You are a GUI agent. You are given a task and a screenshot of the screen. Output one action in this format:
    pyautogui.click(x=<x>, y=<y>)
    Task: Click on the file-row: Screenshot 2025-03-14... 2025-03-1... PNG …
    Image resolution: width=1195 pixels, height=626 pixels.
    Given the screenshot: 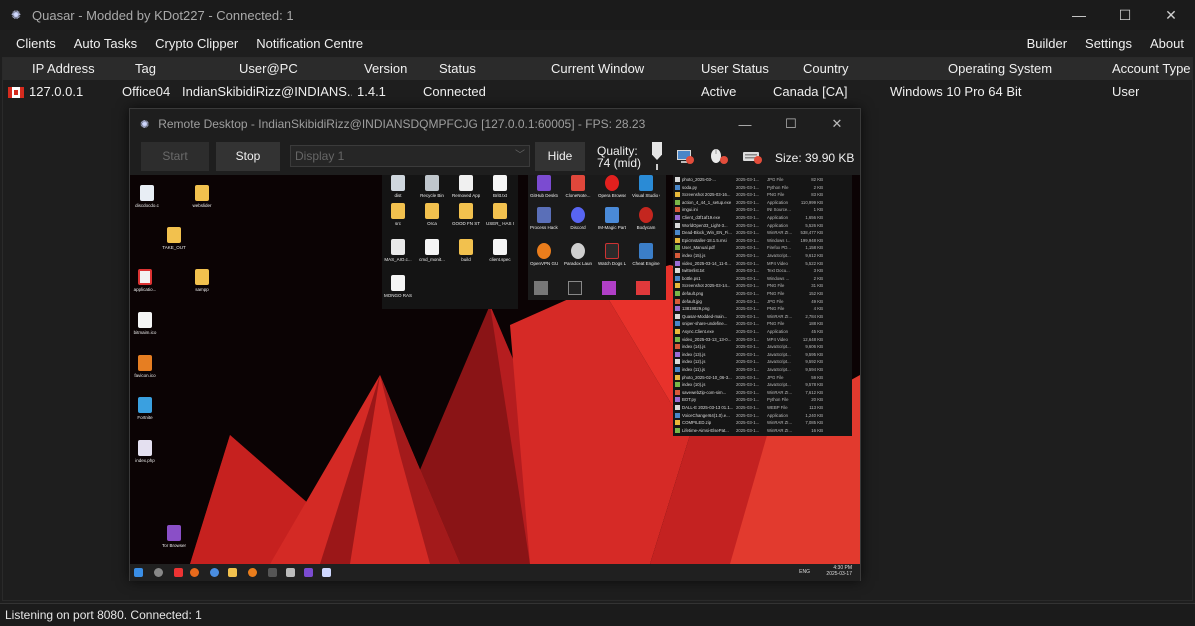 What is the action you would take?
    pyautogui.click(x=762, y=285)
    